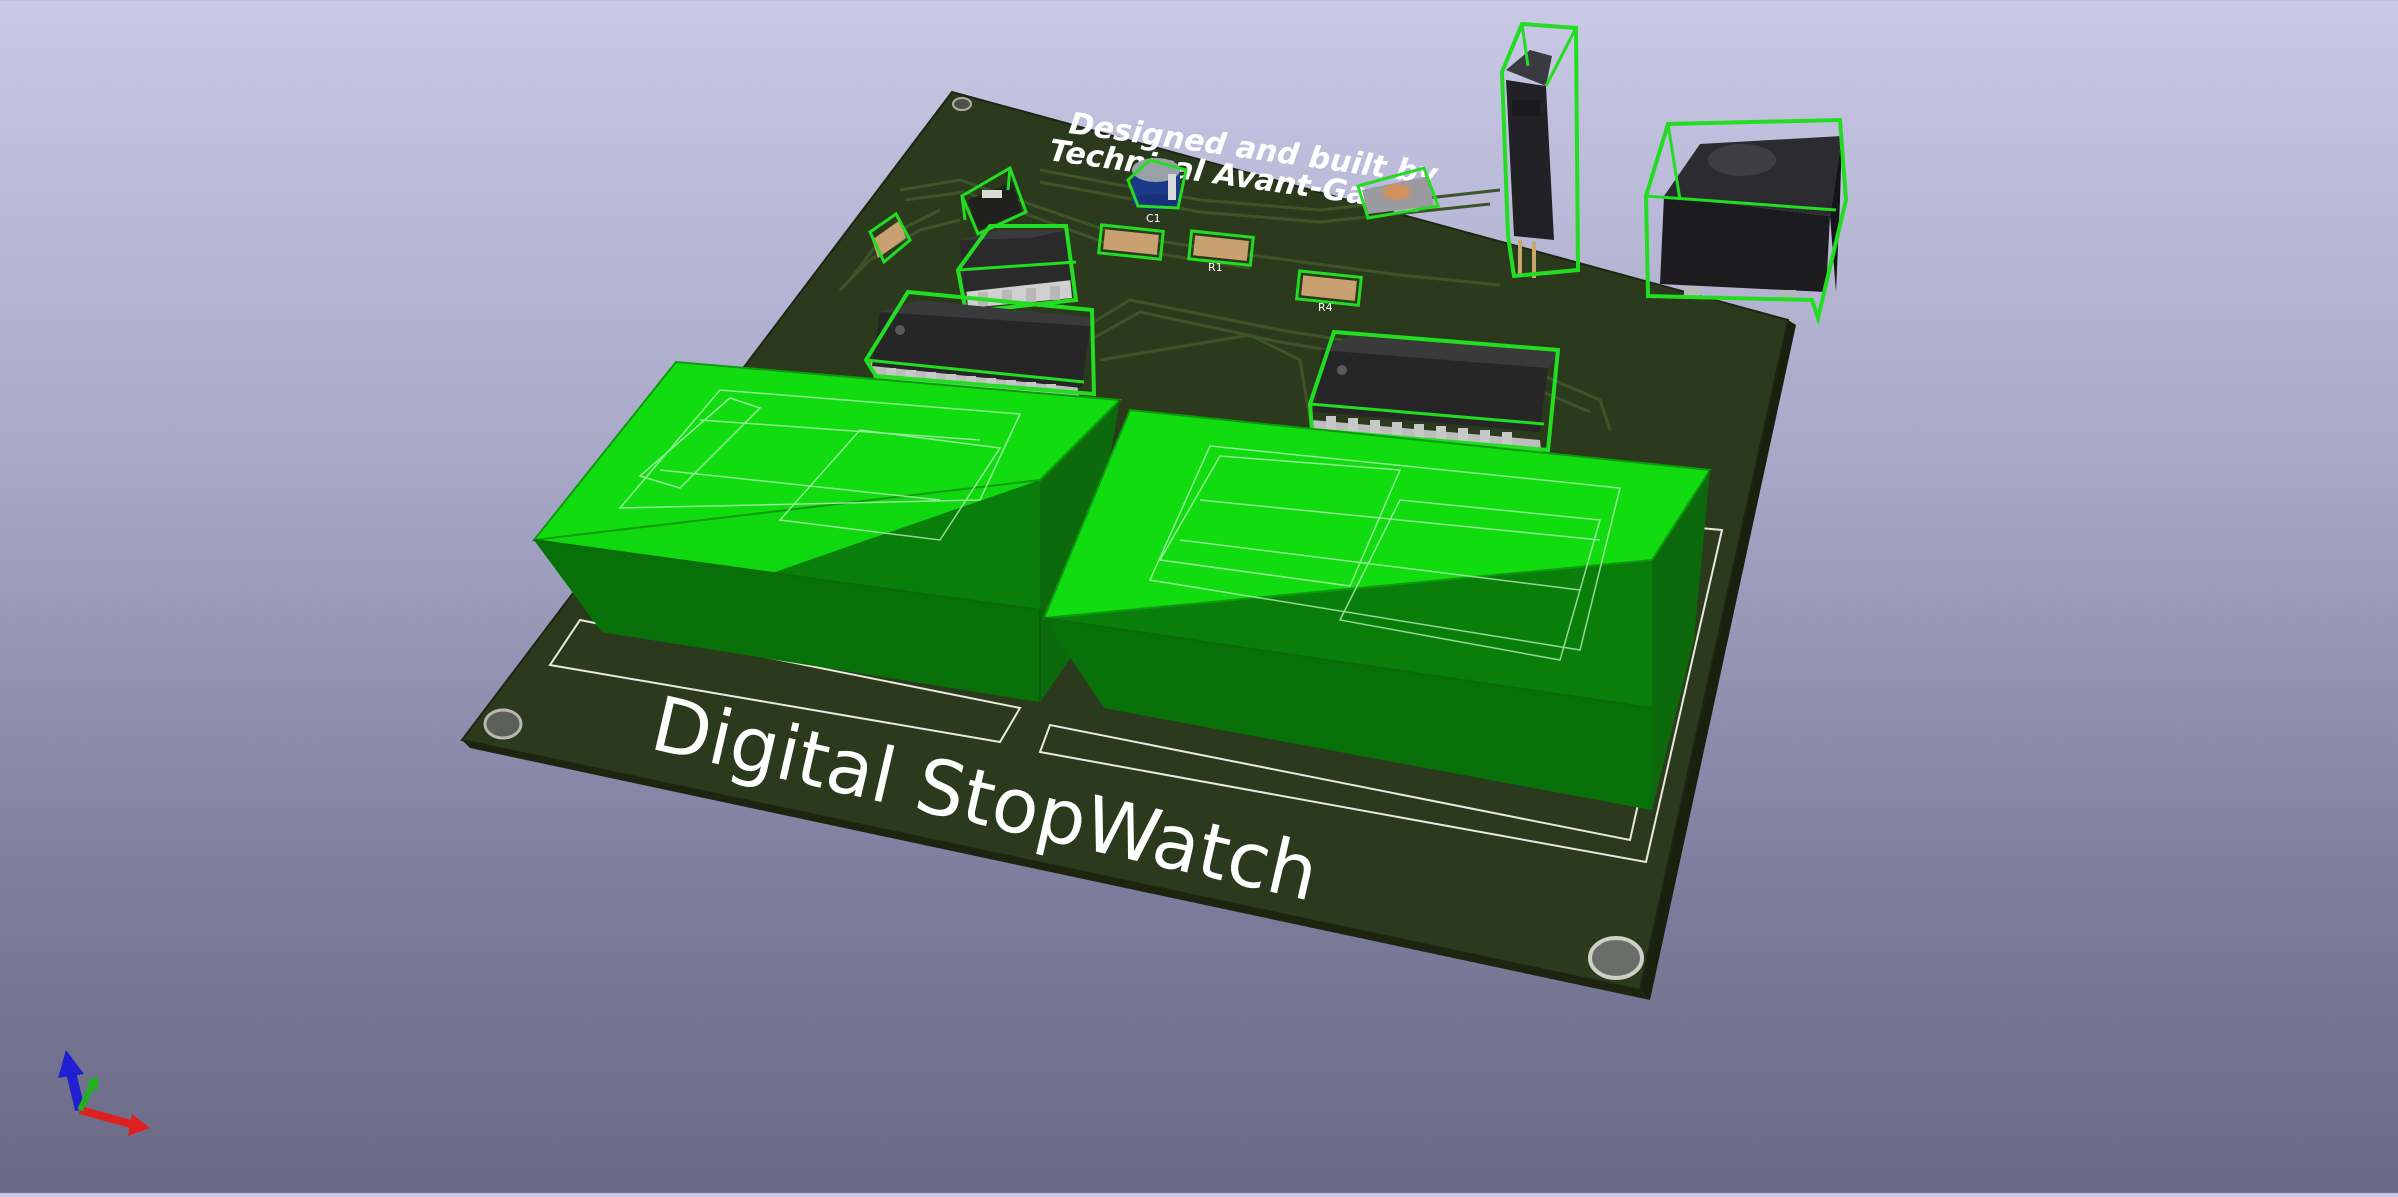 The height and width of the screenshot is (1197, 2398). Describe the element at coordinates (1325, 307) in the screenshot. I see `refdes-r4: R4` at that location.